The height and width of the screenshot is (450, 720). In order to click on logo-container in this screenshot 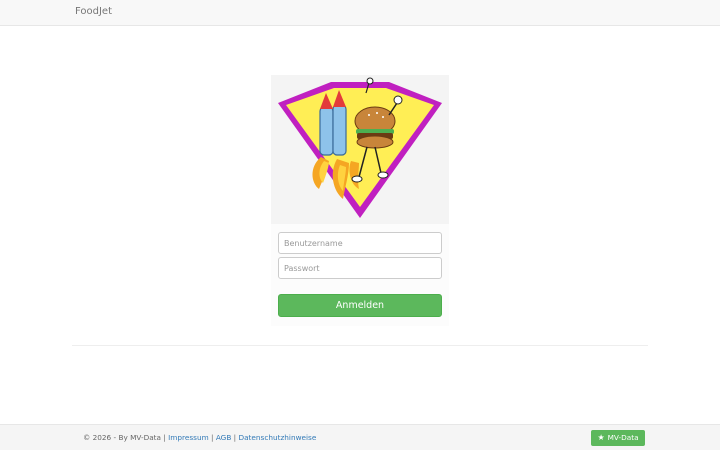, I will do `click(360, 149)`.